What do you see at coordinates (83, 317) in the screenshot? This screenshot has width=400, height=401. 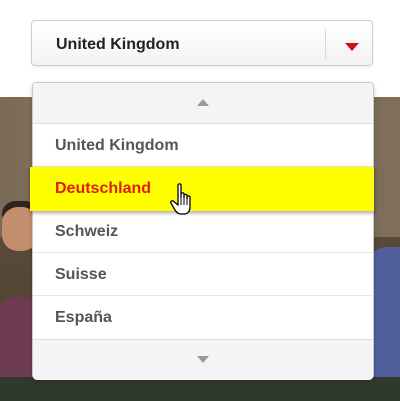 I see `option-label: España` at bounding box center [83, 317].